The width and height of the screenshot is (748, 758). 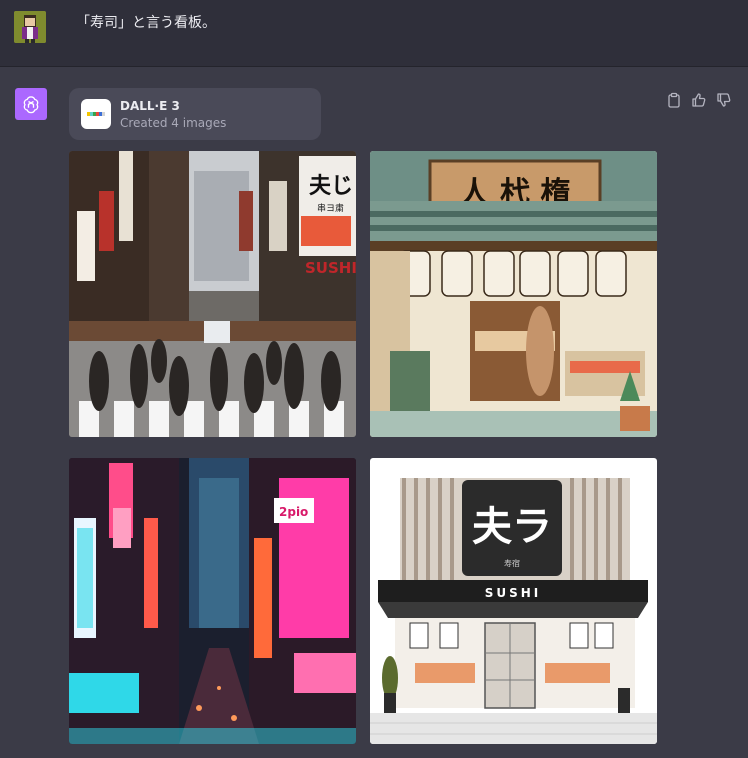 What do you see at coordinates (150, 106) in the screenshot?
I see `tool-title: DALL·E 3` at bounding box center [150, 106].